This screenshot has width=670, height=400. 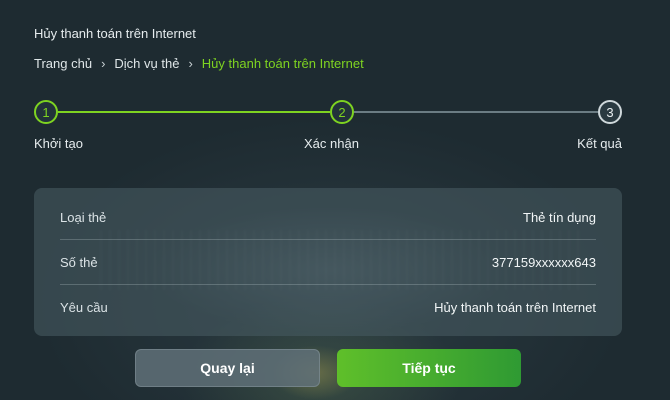 What do you see at coordinates (515, 307) in the screenshot?
I see `detail-value: Hủy thanh toán trên Internet` at bounding box center [515, 307].